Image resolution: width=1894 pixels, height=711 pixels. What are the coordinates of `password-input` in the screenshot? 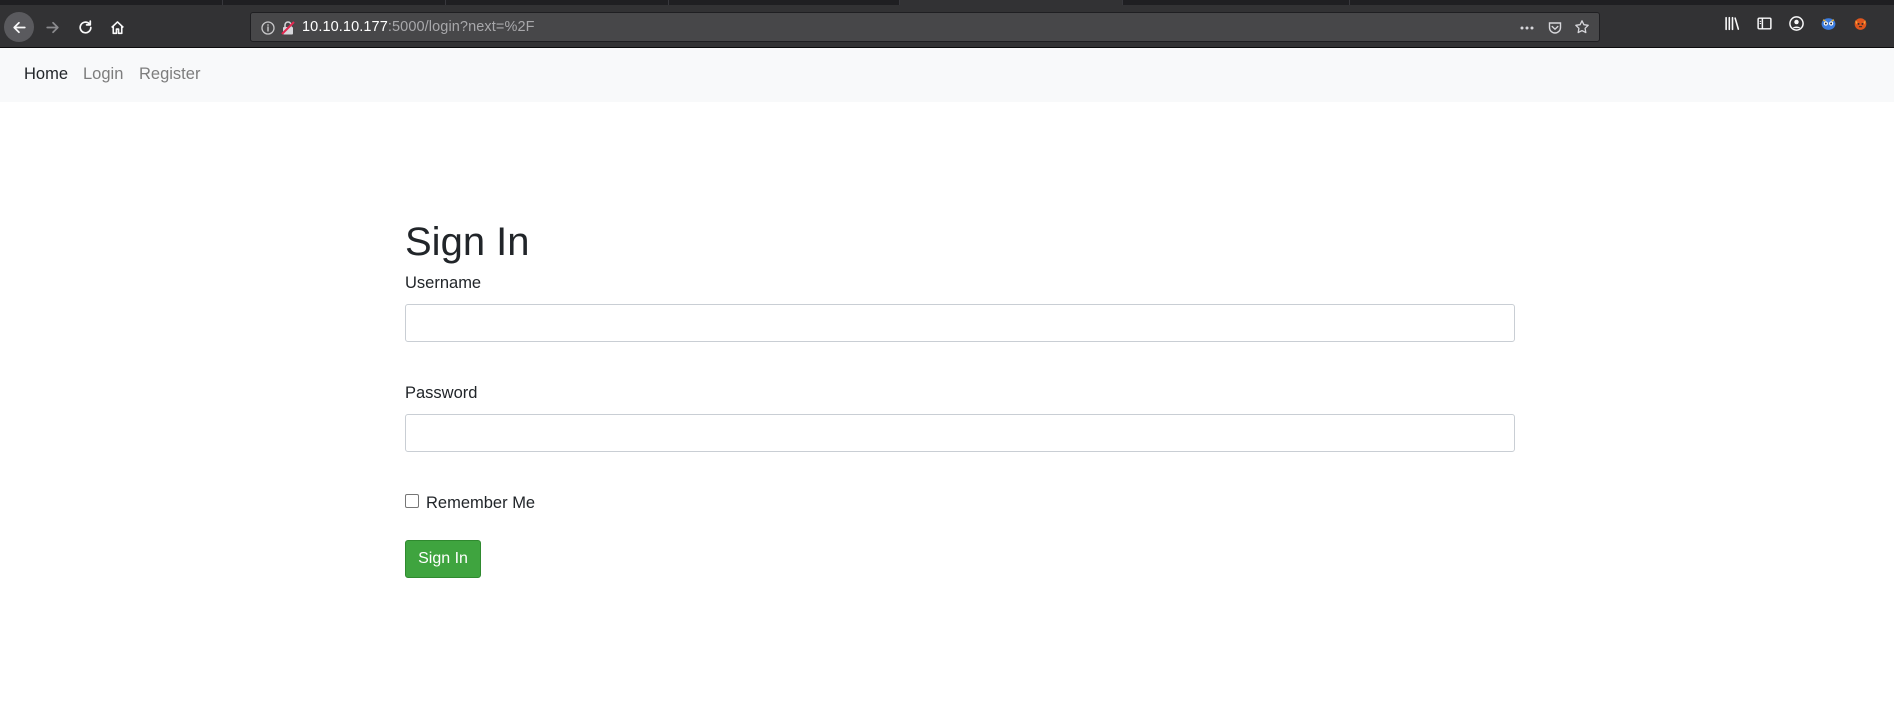 It's located at (960, 433).